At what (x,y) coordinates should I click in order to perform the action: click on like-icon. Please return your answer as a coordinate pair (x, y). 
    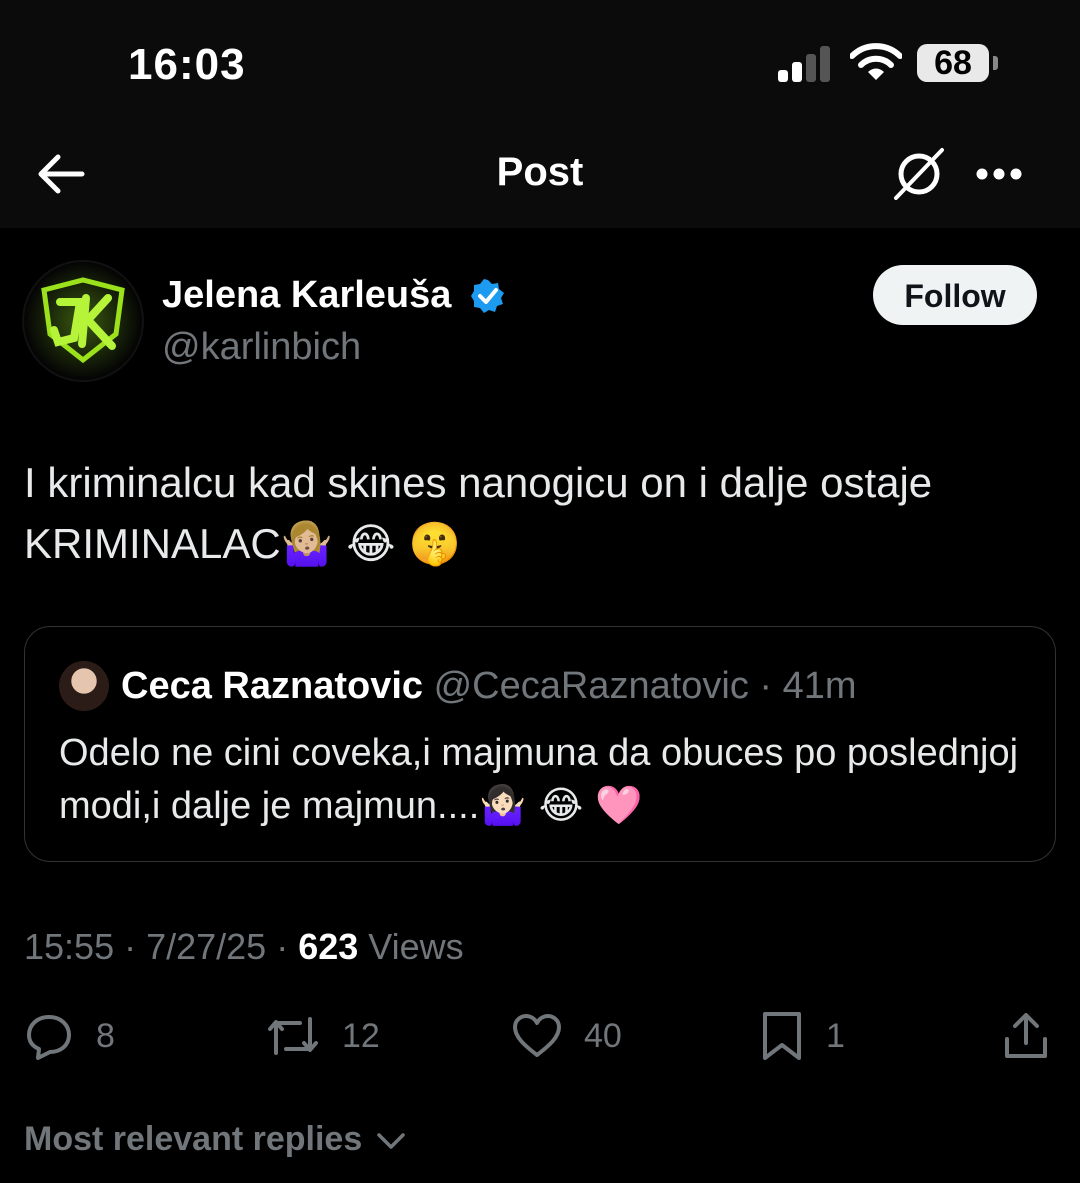
    Looking at the image, I should click on (537, 1035).